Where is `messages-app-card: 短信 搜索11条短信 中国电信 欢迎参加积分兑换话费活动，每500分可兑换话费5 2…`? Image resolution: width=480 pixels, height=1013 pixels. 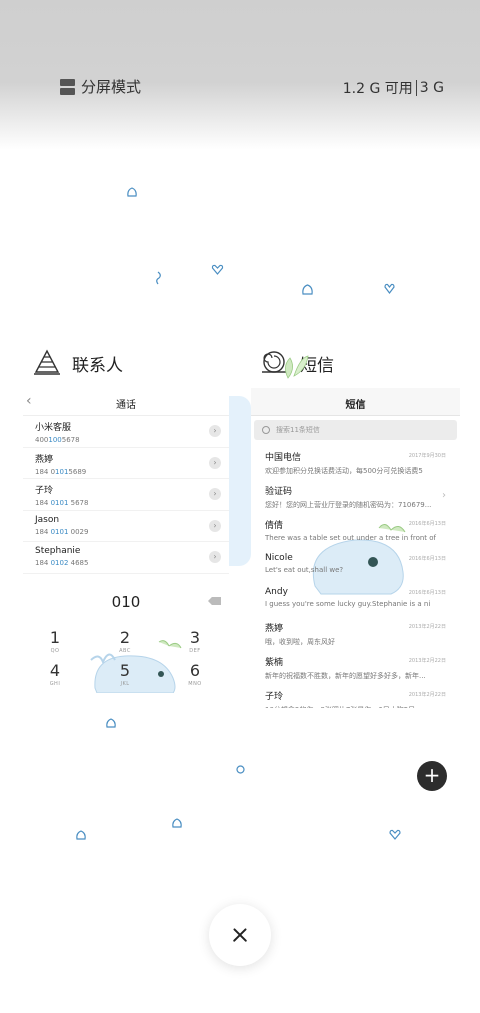 messages-app-card: 短信 搜索11条短信 中国电信 欢迎参加积分兑换话费活动，每500分可兑换话费5 2… is located at coordinates (355, 548).